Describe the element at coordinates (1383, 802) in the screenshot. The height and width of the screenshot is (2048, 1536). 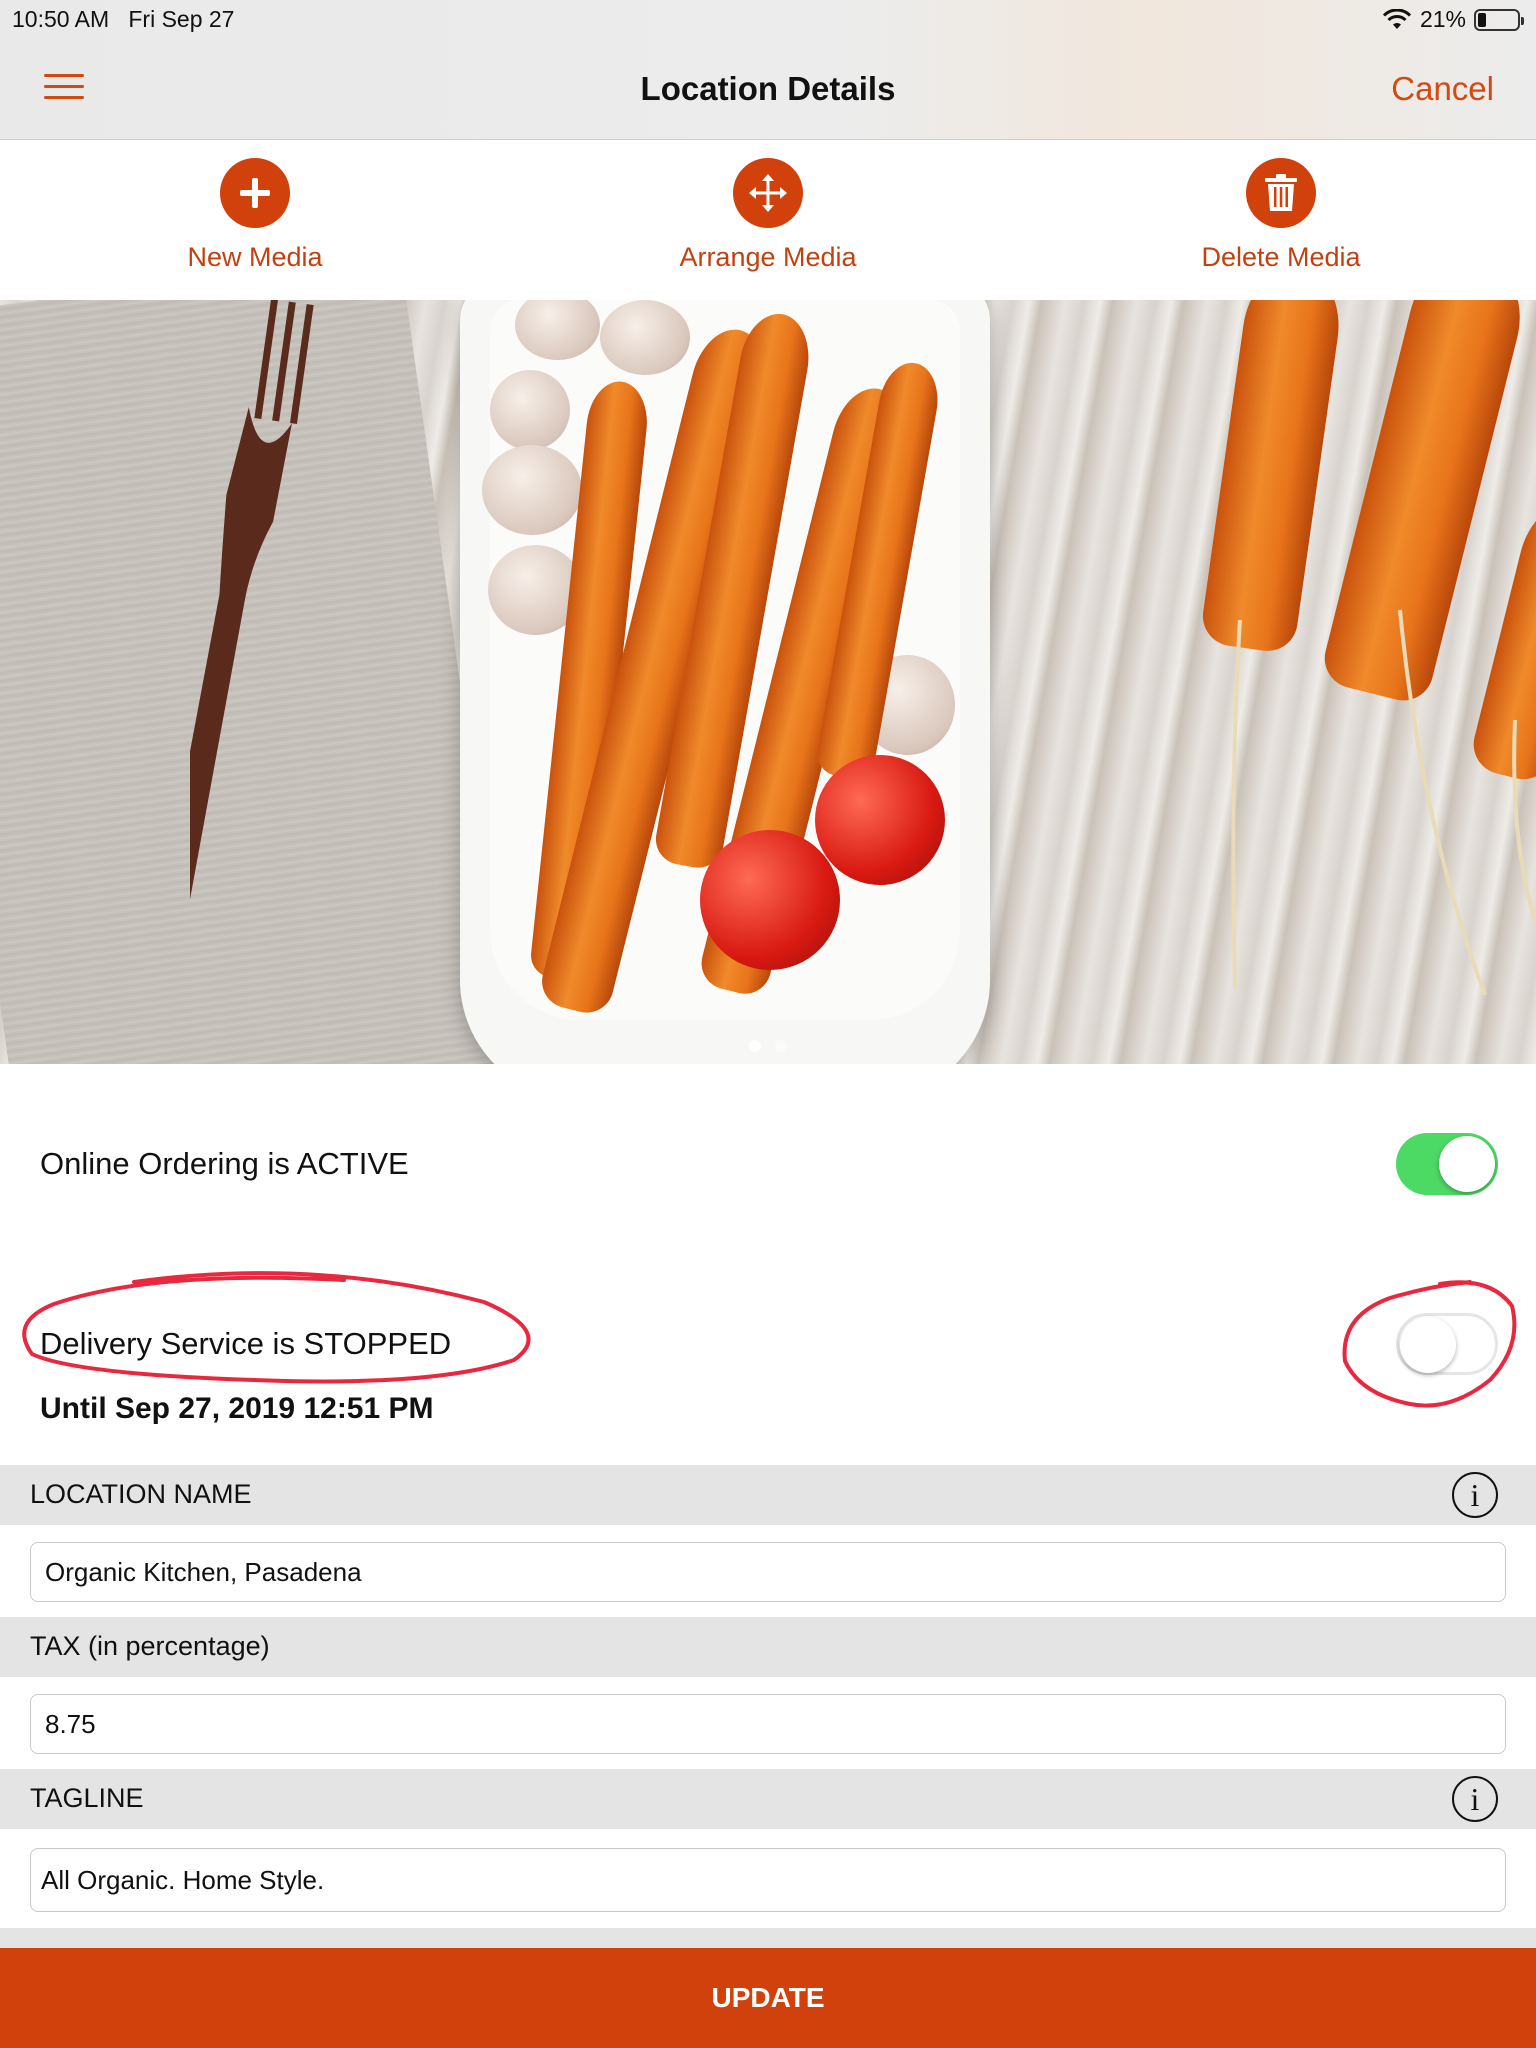
I see `carrot-roots-illustration` at that location.